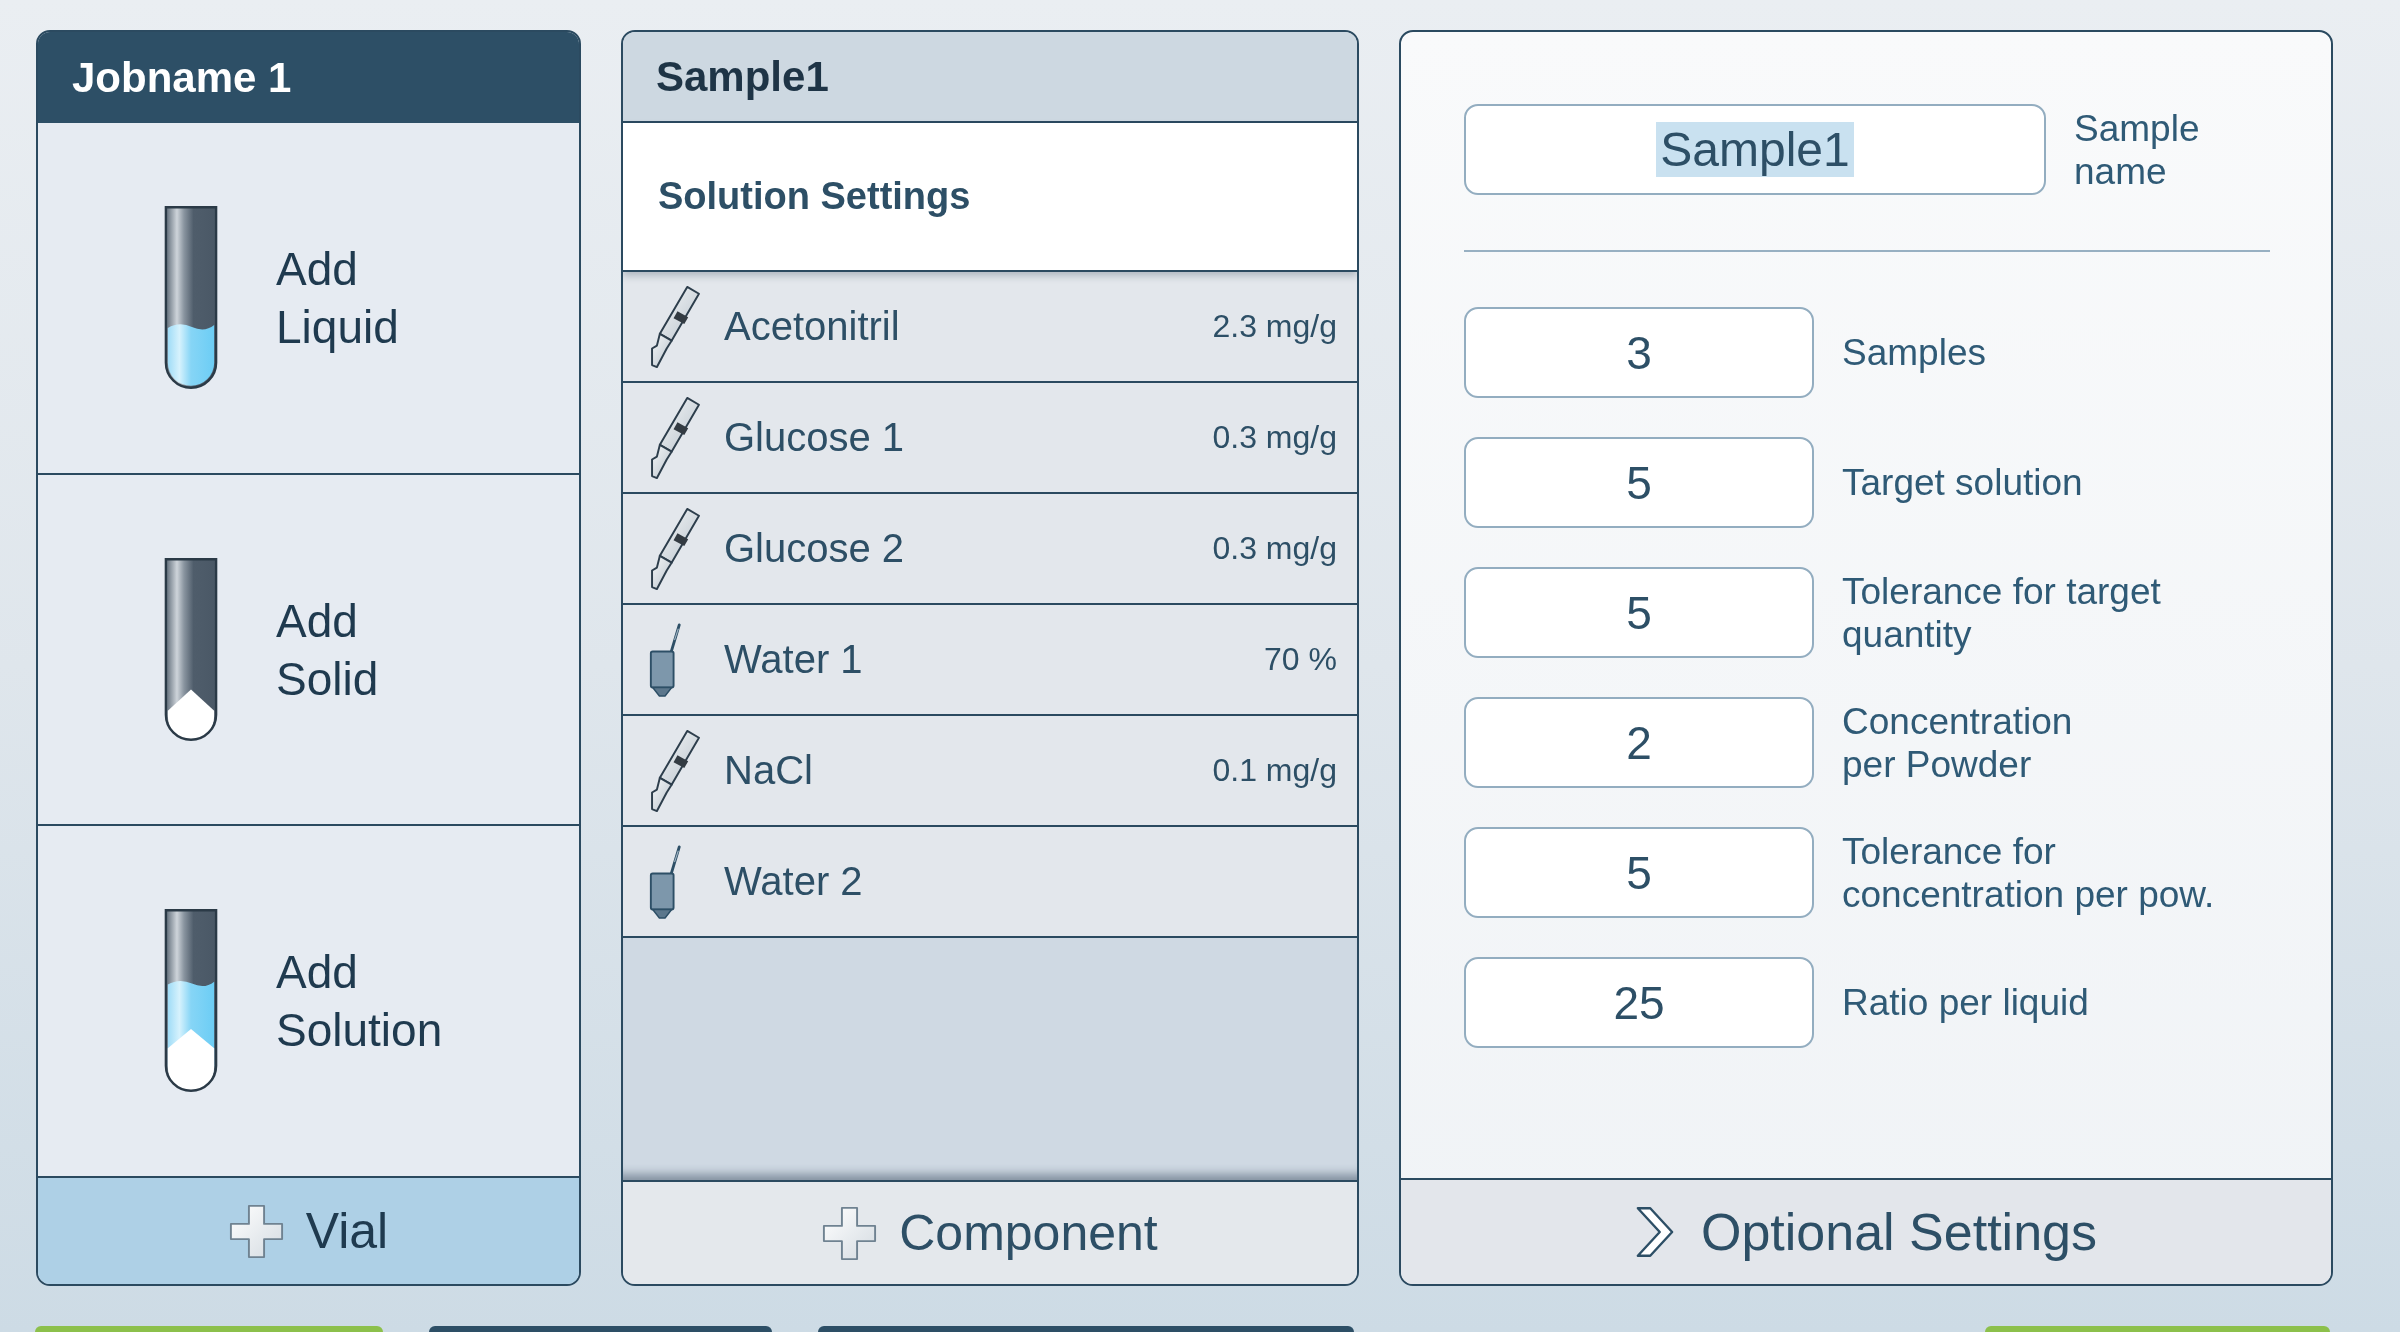  Describe the element at coordinates (742, 76) in the screenshot. I see `panel-title: Sample1` at that location.